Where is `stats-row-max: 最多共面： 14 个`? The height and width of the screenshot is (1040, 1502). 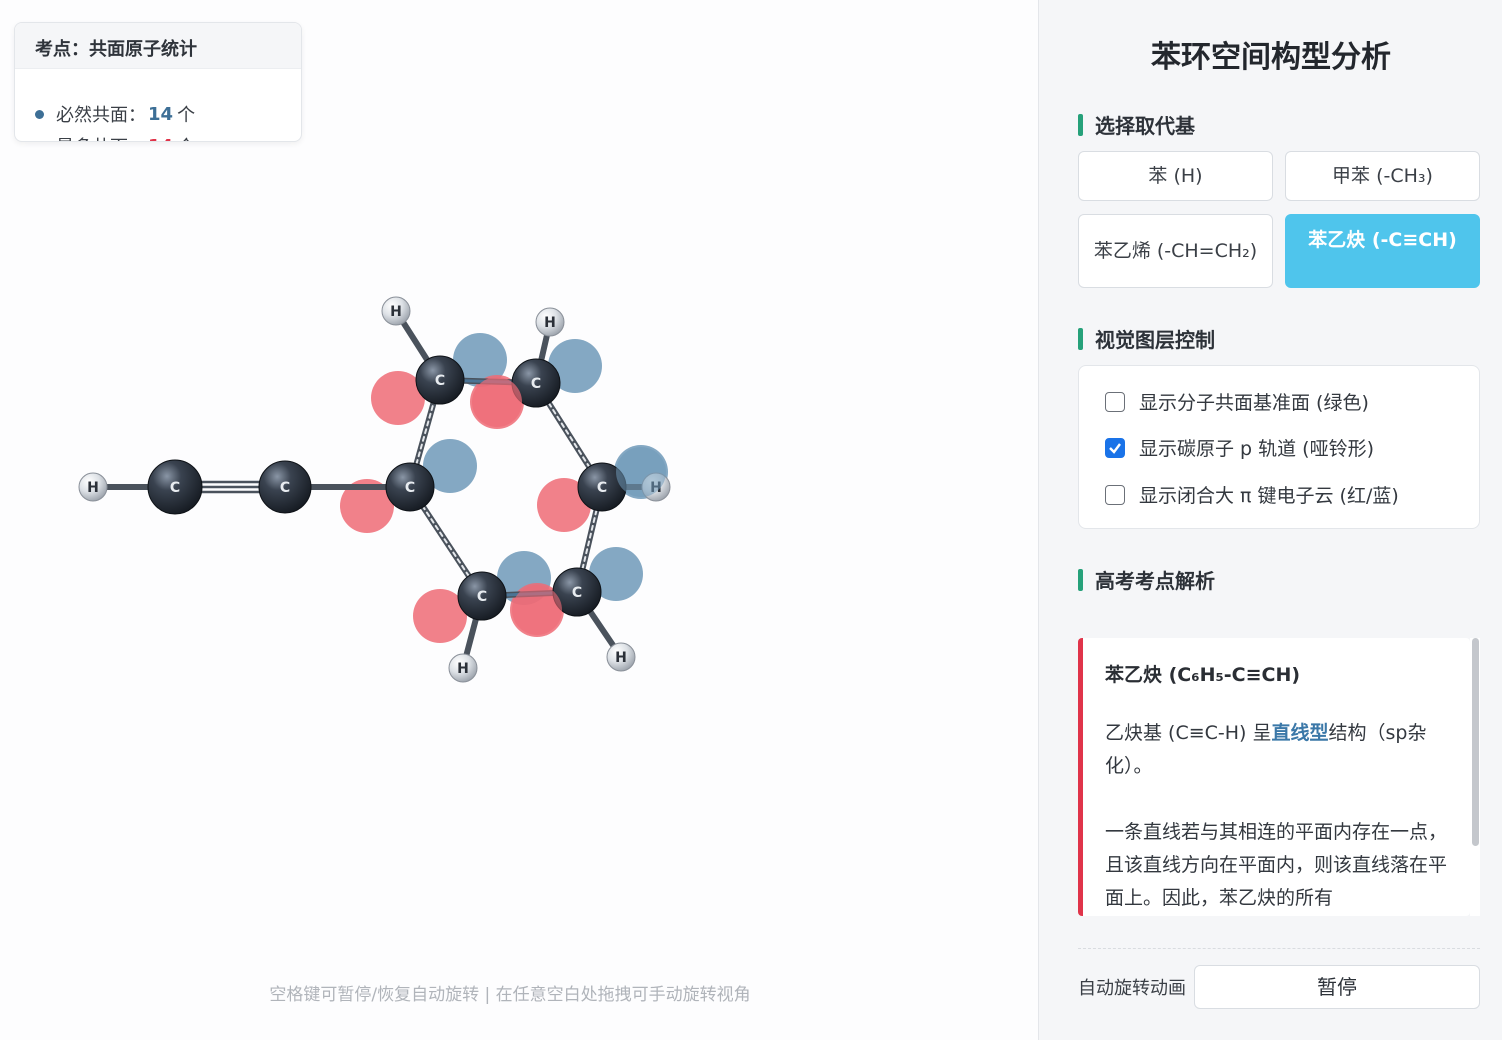 stats-row-max: 最多共面： 14 个 is located at coordinates (115, 137).